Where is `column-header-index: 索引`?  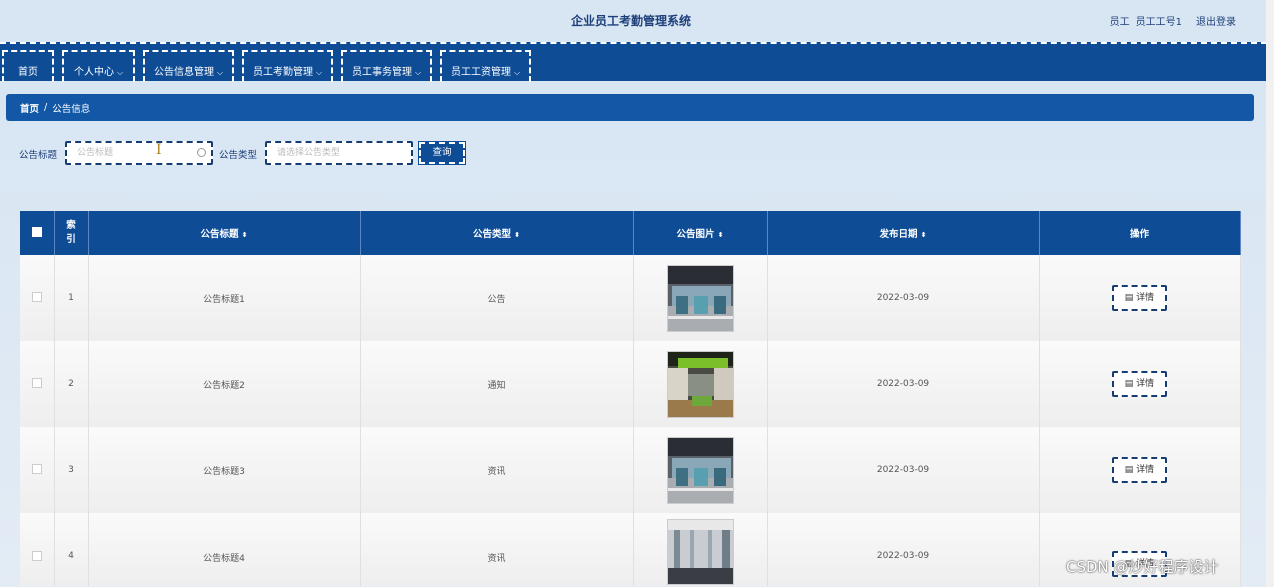
column-header-index: 索引 is located at coordinates (71, 233).